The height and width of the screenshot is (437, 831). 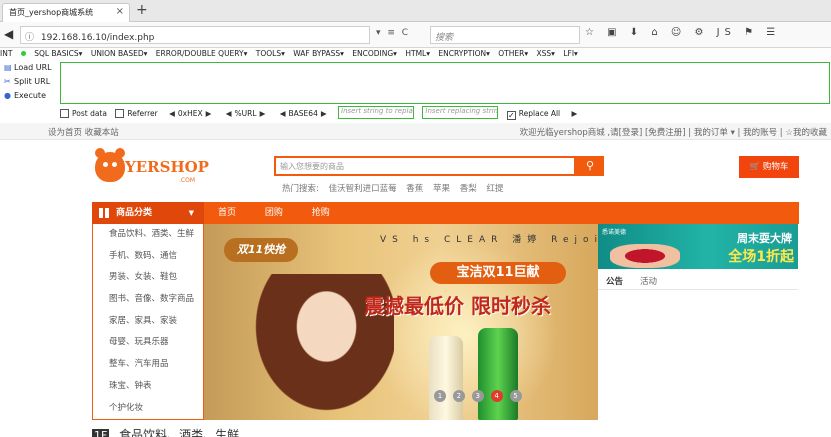 I want to click on execute-button: ● Execute, so click(x=29, y=96).